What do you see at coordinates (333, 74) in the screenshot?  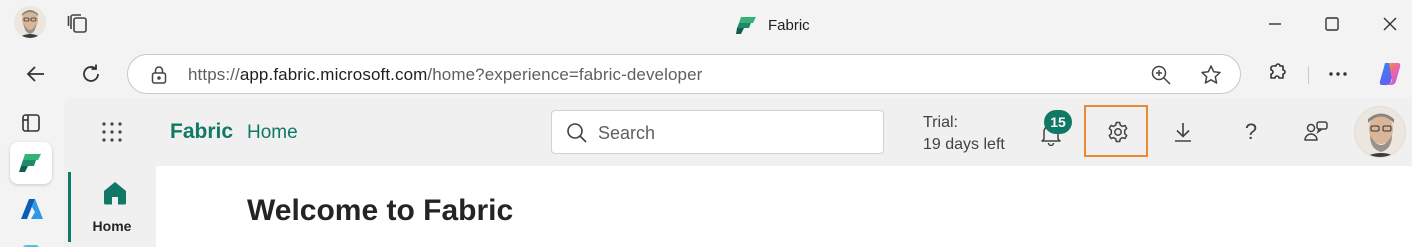 I see `url-host: app.fabric.microsoft.com` at bounding box center [333, 74].